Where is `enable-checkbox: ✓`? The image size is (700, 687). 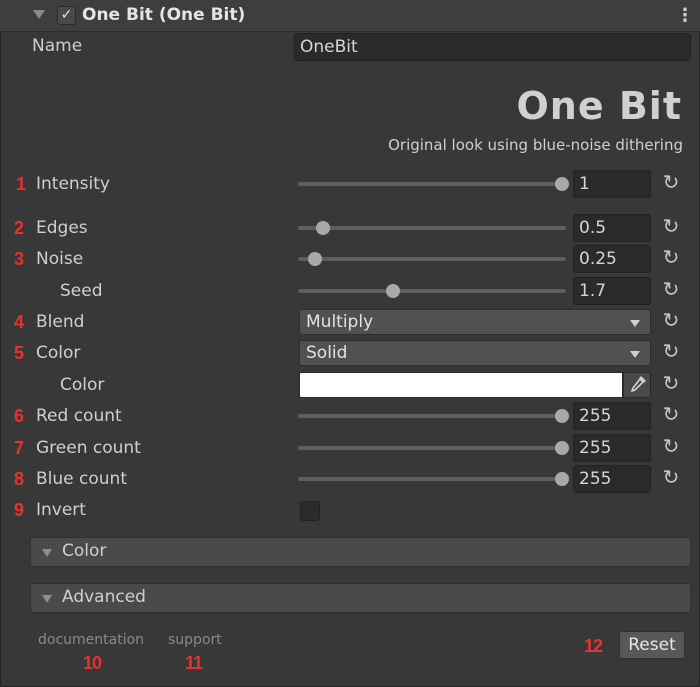
enable-checkbox: ✓ is located at coordinates (66, 15).